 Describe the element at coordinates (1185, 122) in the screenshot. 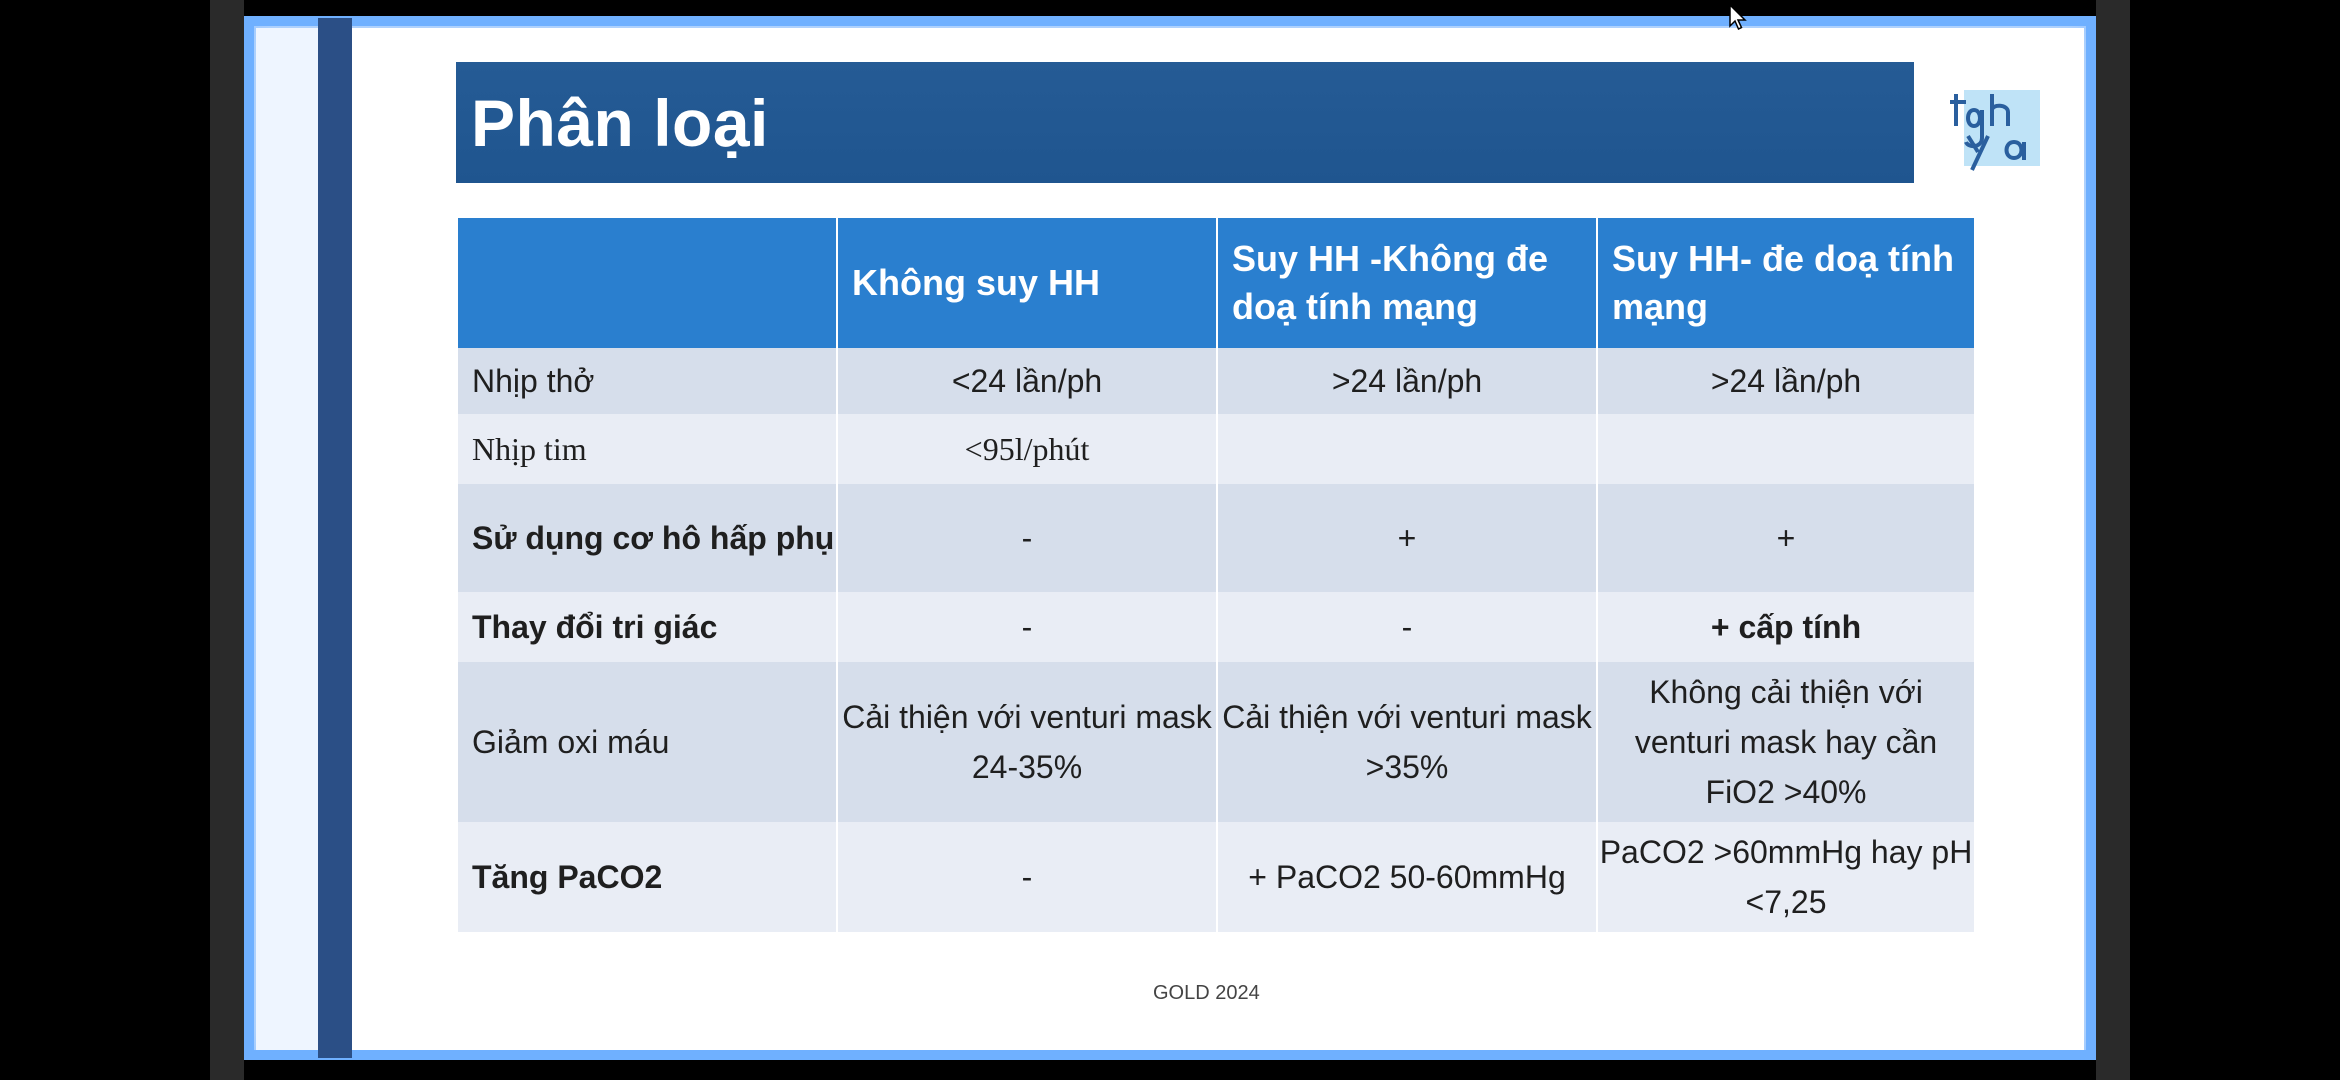

I see `title-bar: Phân loại` at that location.